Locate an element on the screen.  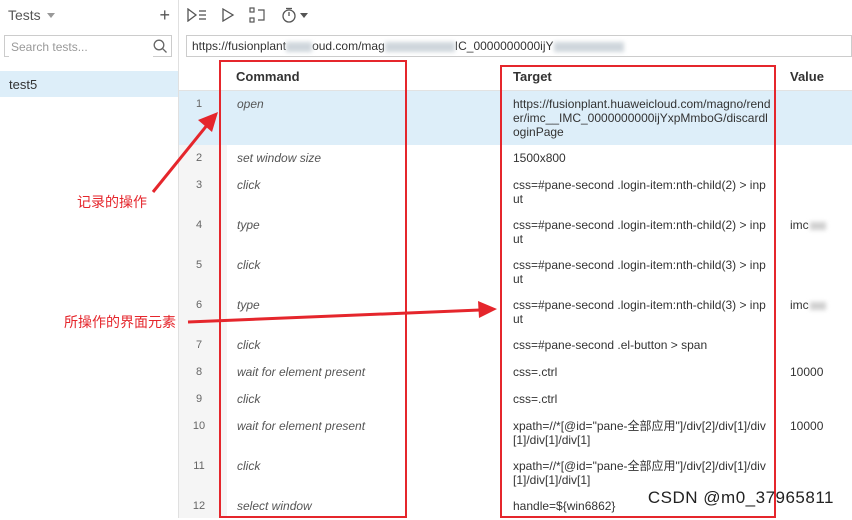
annotation-recorded-ops: 记录的操作 is located at coordinates (112, 202).